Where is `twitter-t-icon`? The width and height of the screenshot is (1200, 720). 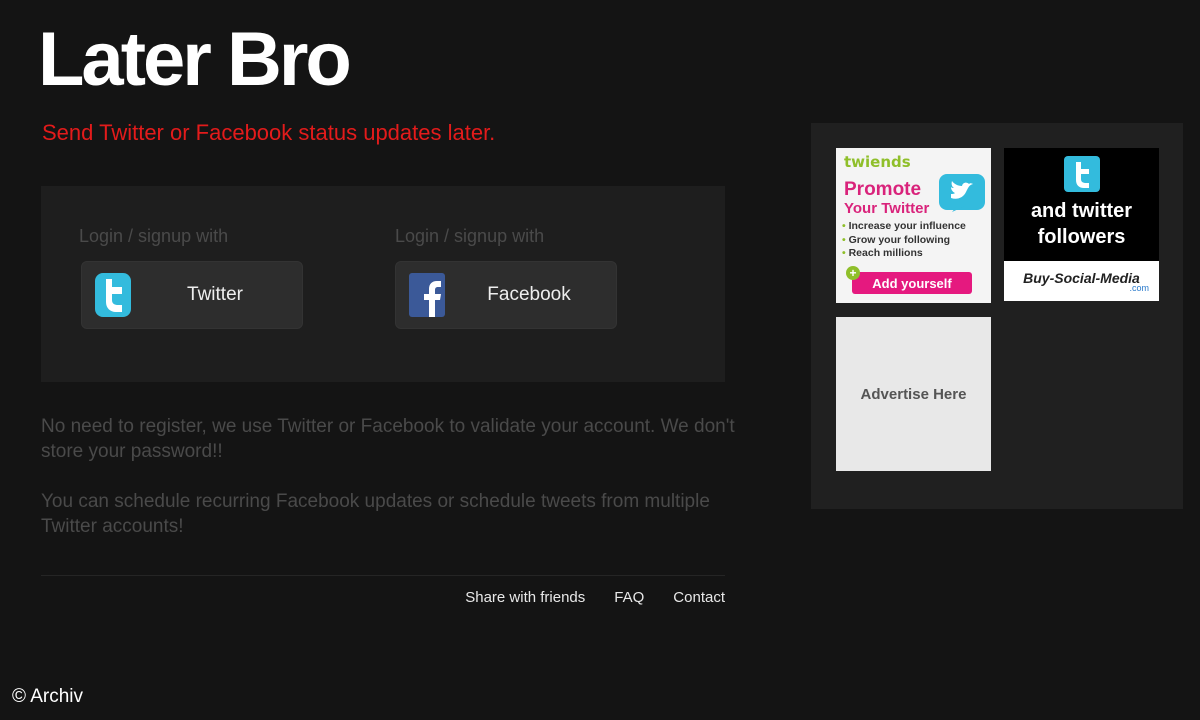
twitter-t-icon is located at coordinates (1082, 174).